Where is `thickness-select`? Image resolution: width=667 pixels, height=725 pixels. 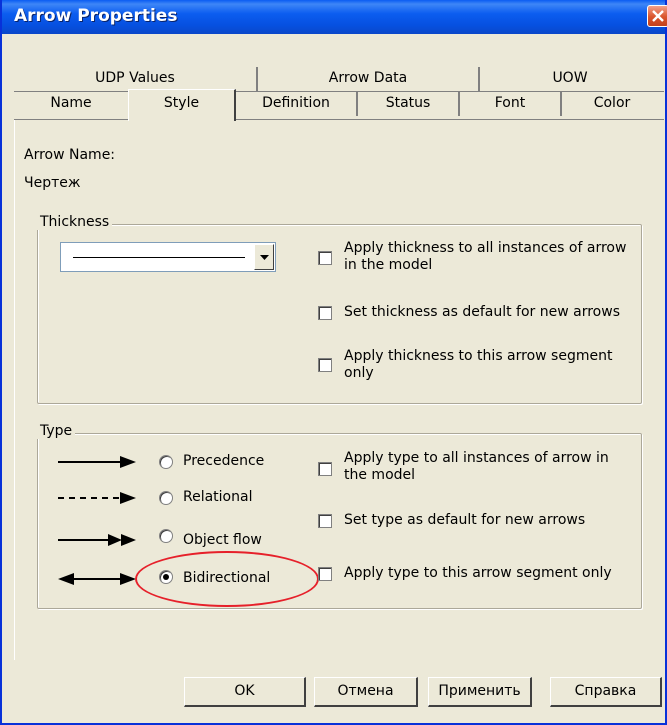 thickness-select is located at coordinates (168, 257).